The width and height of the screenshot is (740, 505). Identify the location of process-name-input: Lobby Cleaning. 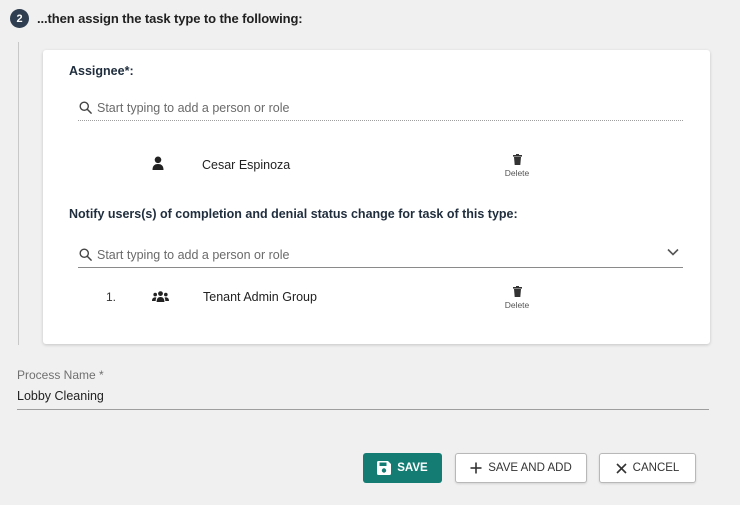
(363, 399).